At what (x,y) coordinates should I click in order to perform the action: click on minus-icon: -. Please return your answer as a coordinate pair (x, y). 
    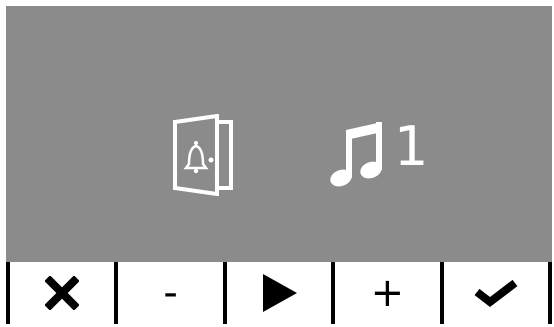
    Looking at the image, I should click on (170, 293).